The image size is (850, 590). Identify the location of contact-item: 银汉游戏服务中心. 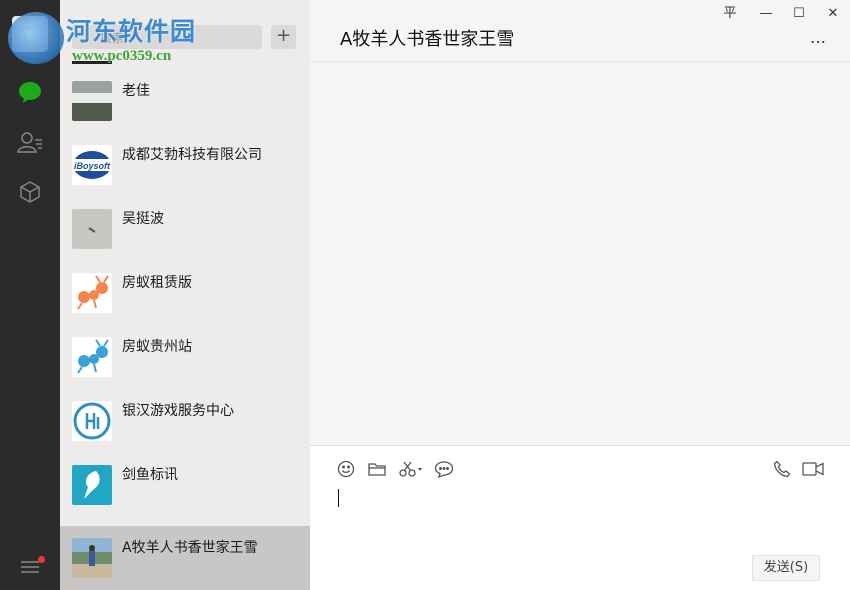
(185, 421).